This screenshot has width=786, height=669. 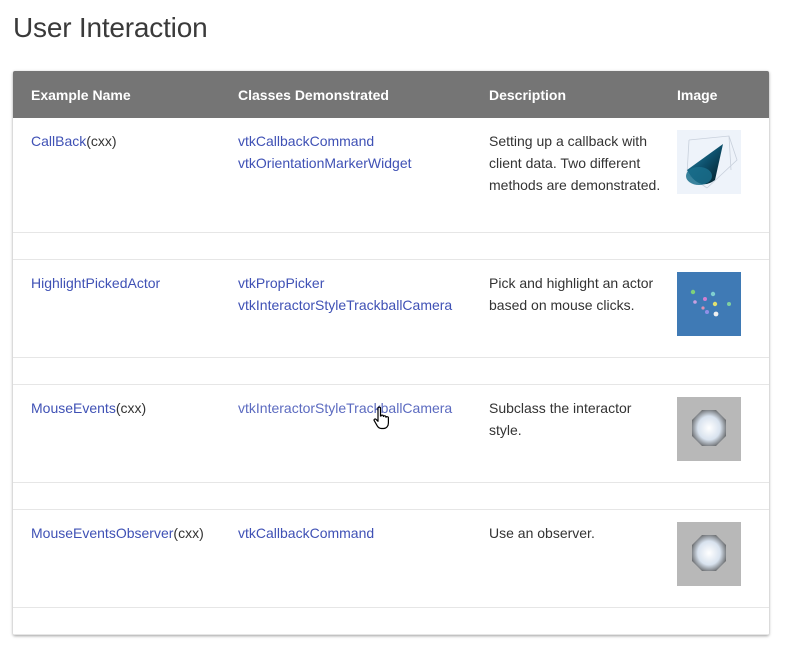 I want to click on header-classes-demonstrated: Classes Demonstrated, so click(x=363, y=94).